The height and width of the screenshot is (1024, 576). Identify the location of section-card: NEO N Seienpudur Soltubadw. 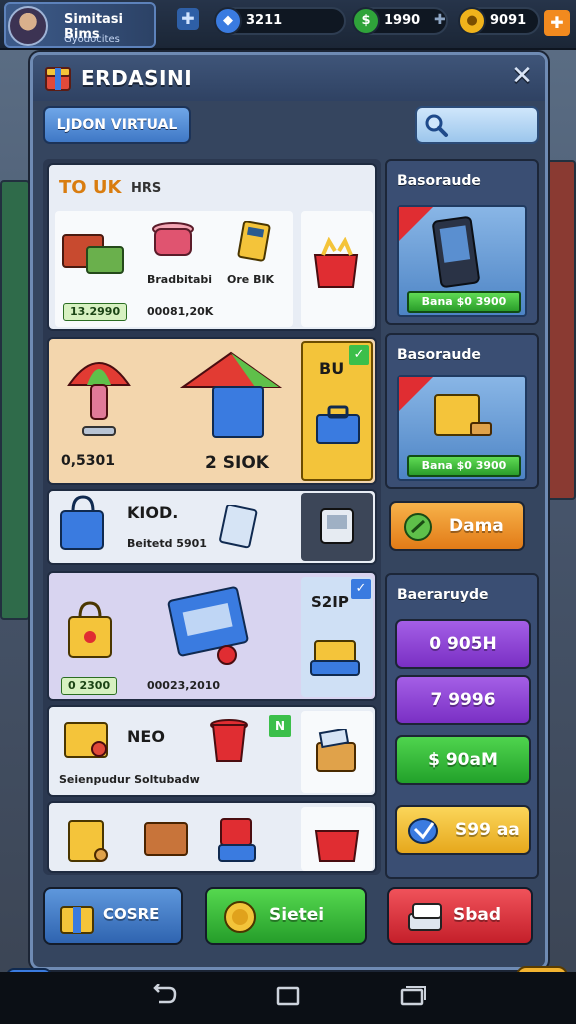
(212, 751).